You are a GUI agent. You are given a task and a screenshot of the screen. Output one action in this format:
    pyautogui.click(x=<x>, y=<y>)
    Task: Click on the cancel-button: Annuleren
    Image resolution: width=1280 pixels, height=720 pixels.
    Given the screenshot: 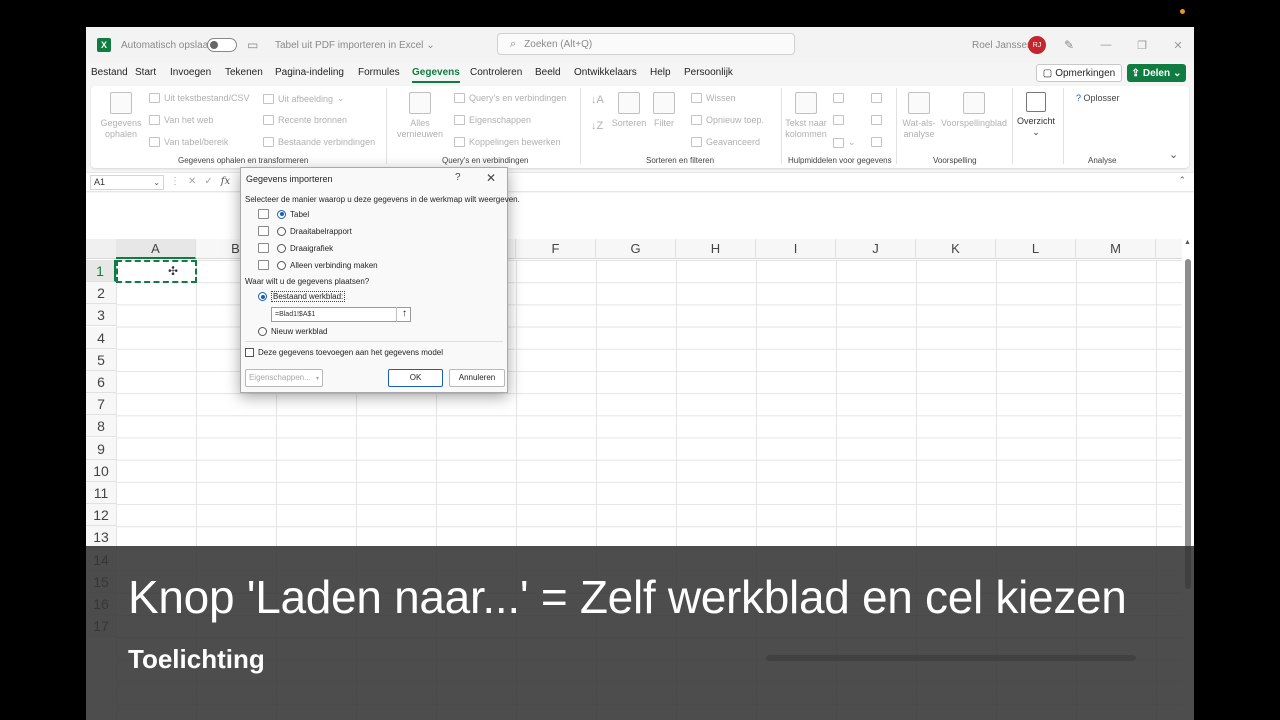 What is the action you would take?
    pyautogui.click(x=477, y=378)
    